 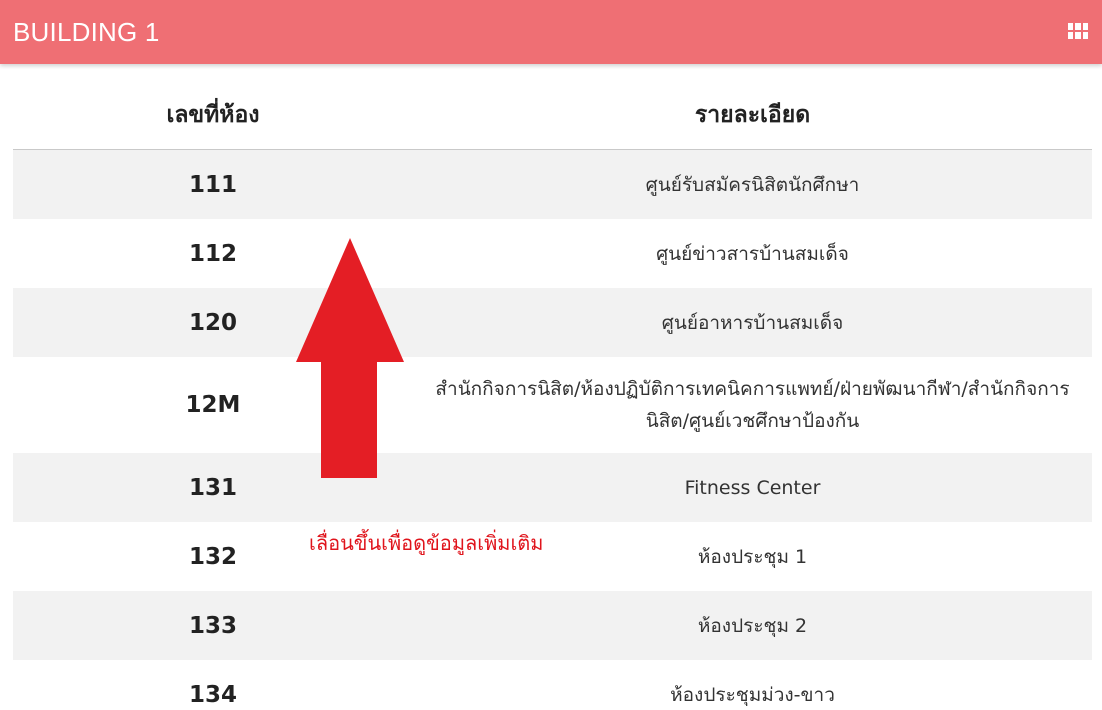 I want to click on room-number: 131, so click(x=212, y=487).